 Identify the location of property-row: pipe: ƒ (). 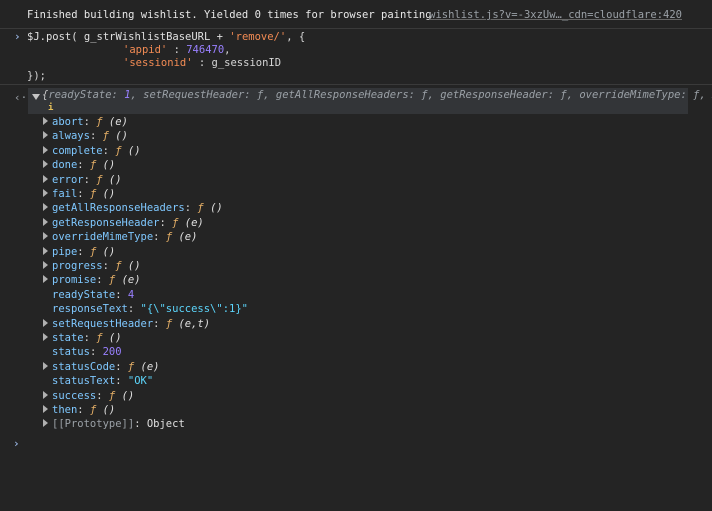
(79, 252).